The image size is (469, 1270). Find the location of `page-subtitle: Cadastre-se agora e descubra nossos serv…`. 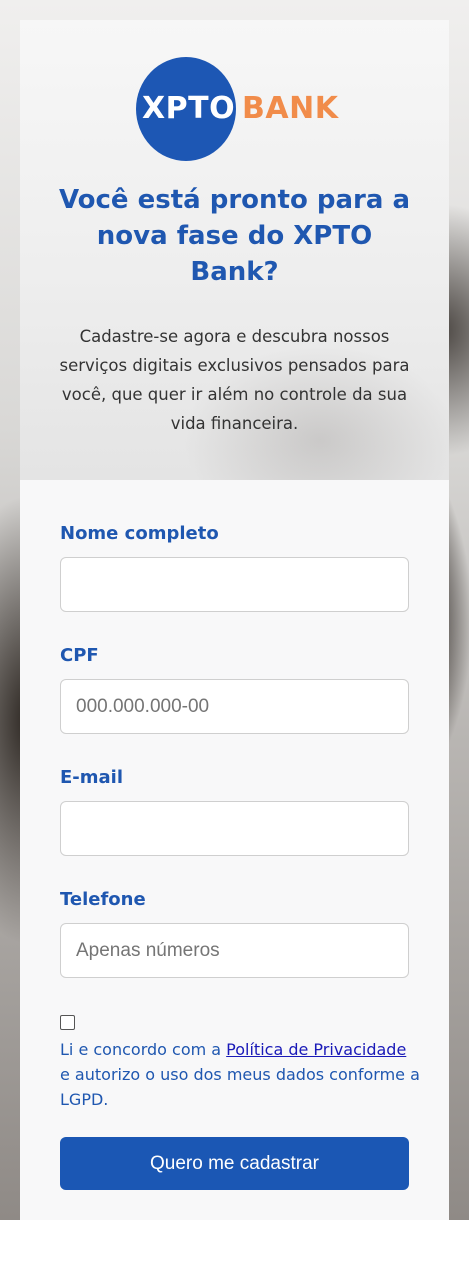

page-subtitle: Cadastre-se agora e descubra nossos serv… is located at coordinates (234, 380).